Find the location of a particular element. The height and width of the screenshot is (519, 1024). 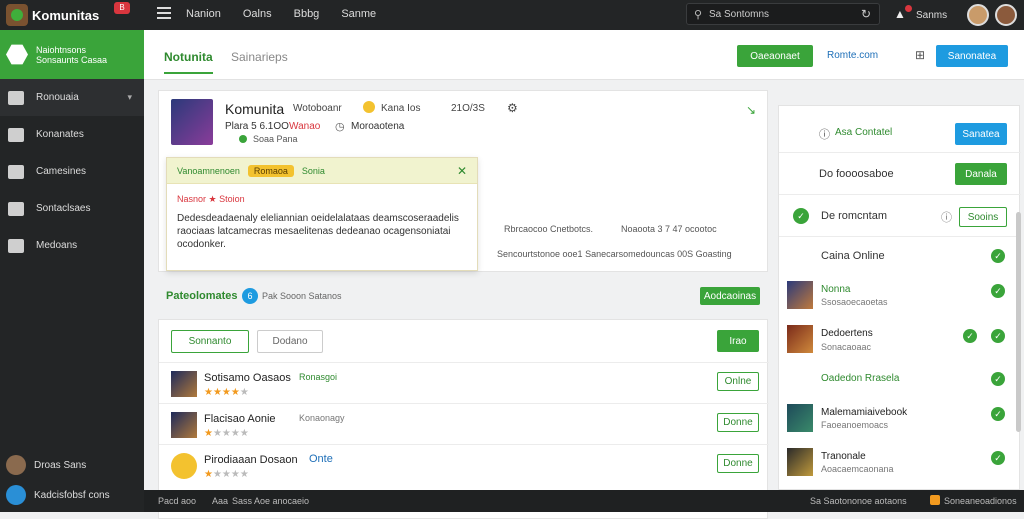

sidebar-item-home: Ronouaia ▾ is located at coordinates (72, 97).